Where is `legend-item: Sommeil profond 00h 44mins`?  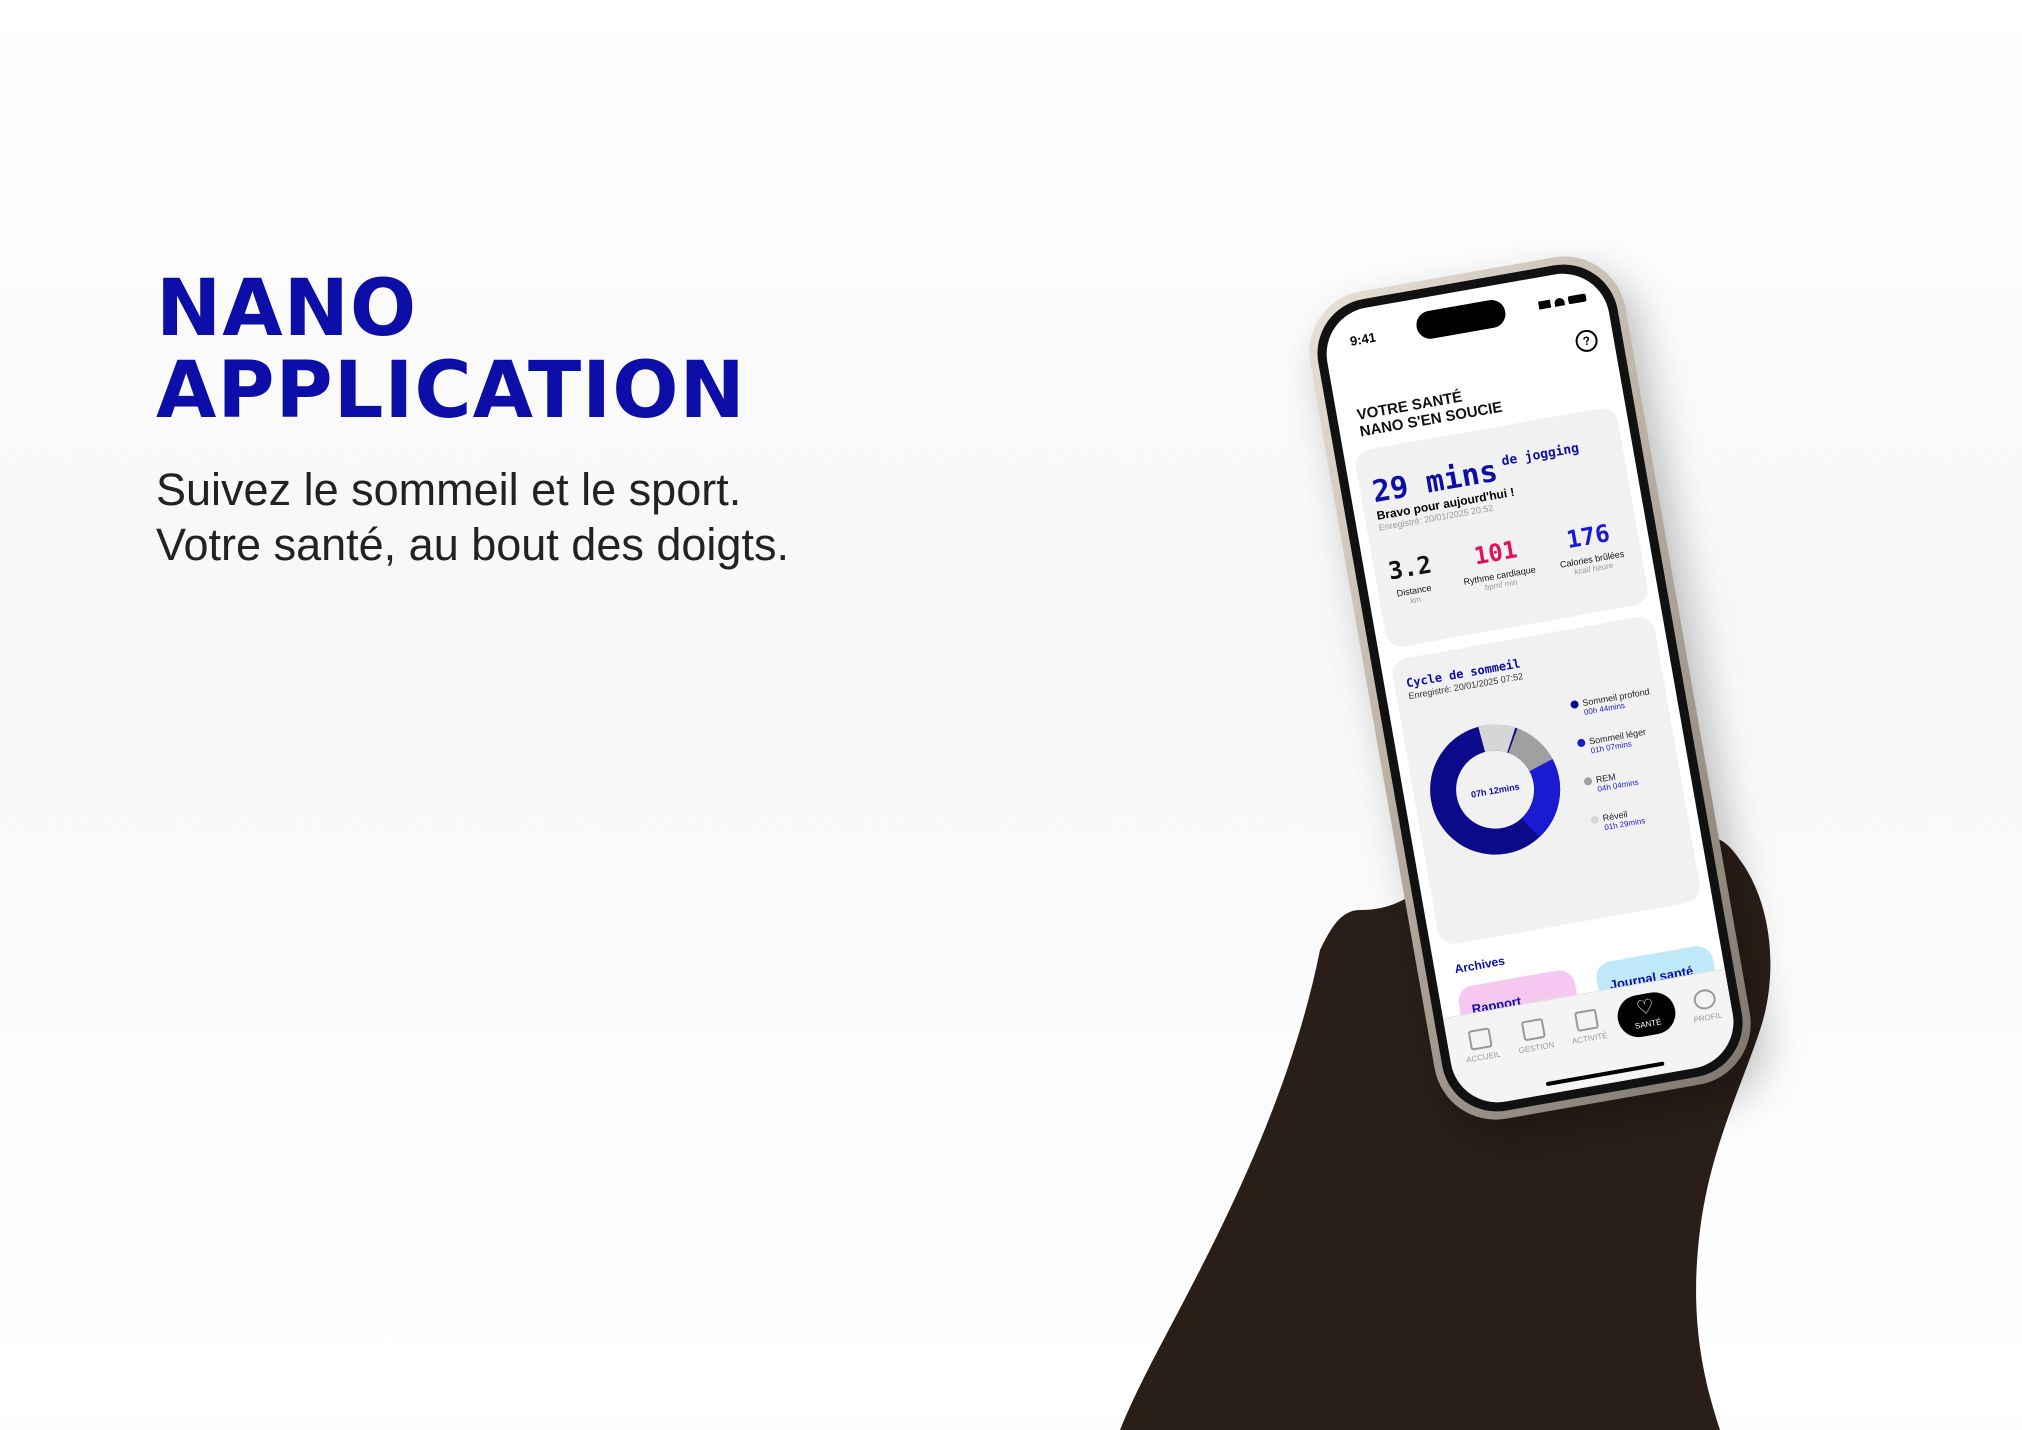
legend-item: Sommeil profond 00h 44mins is located at coordinates (1610, 702).